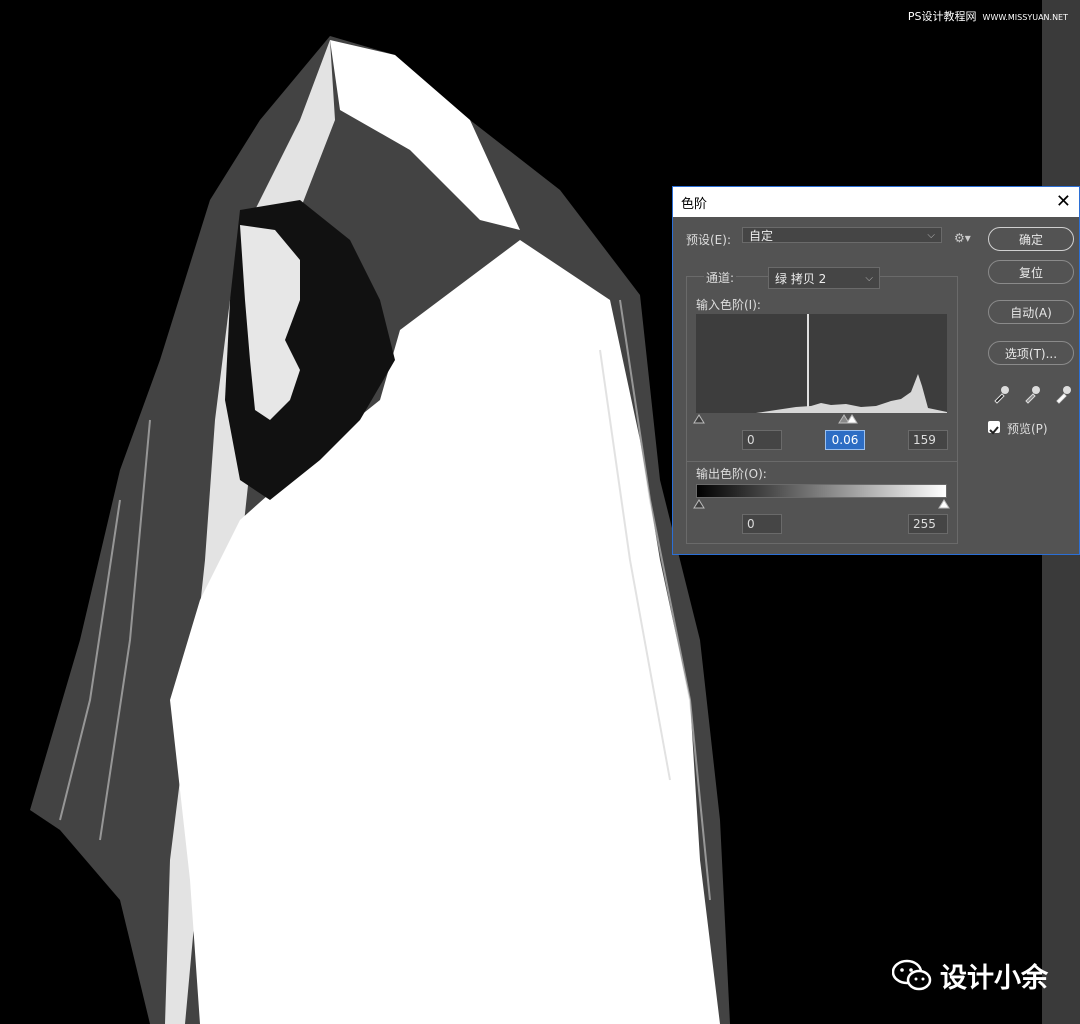  What do you see at coordinates (962, 238) in the screenshot?
I see `gear-icon: ⚙▾` at bounding box center [962, 238].